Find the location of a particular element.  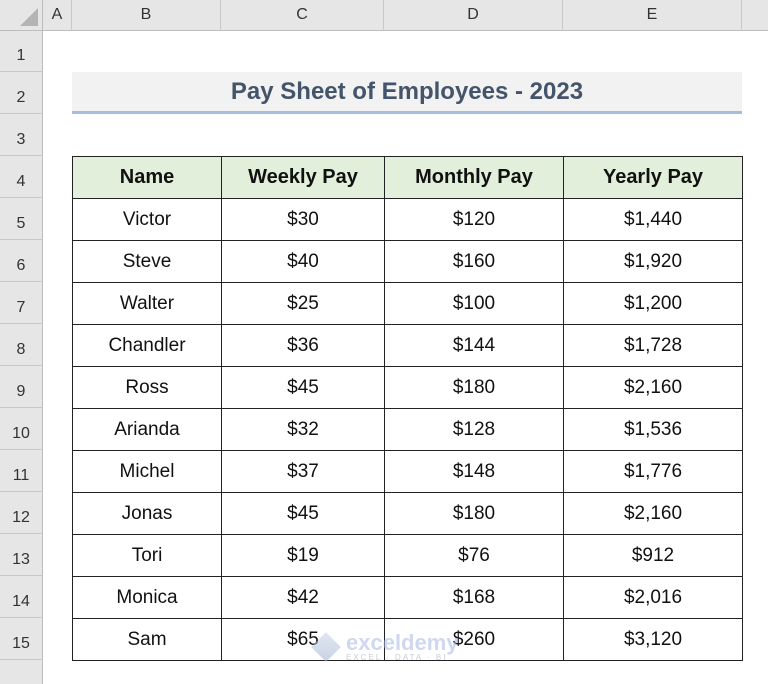

column-header-e: E is located at coordinates (652, 15).